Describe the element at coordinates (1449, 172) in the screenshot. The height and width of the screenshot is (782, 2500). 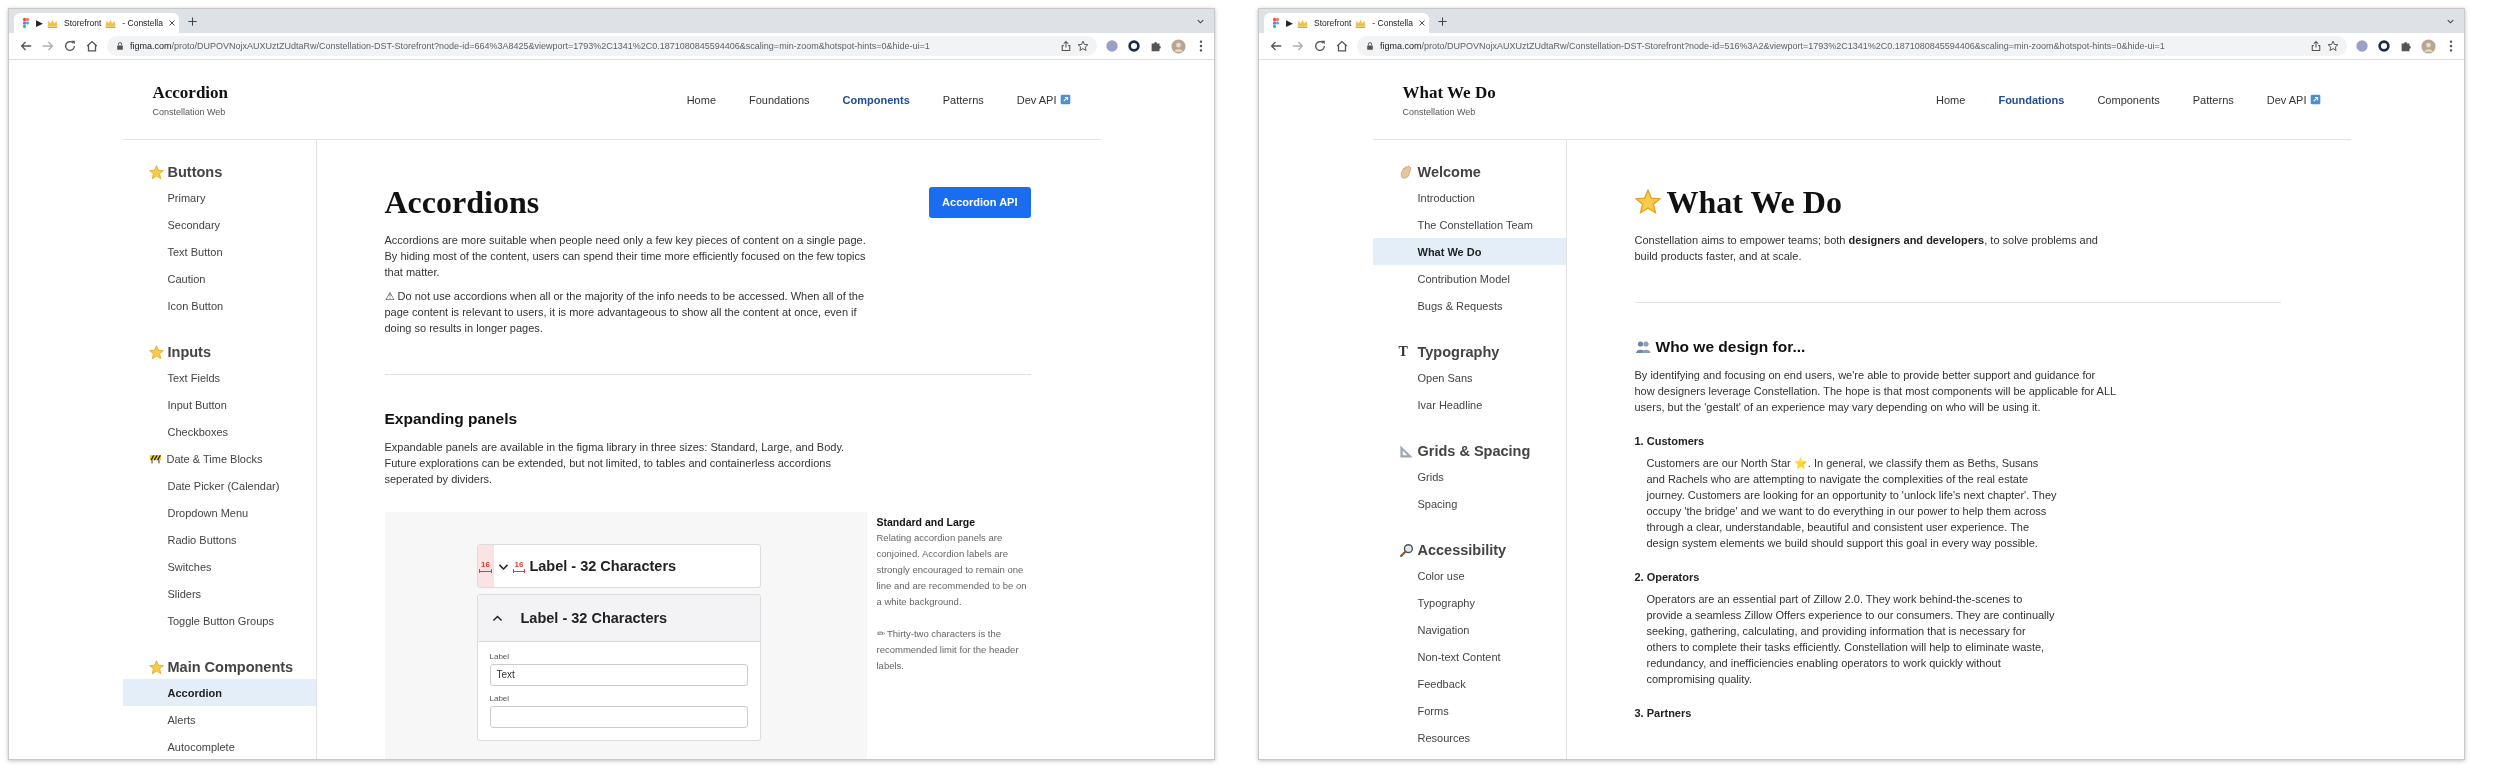
I see `sidebar-heading: Welcome` at that location.